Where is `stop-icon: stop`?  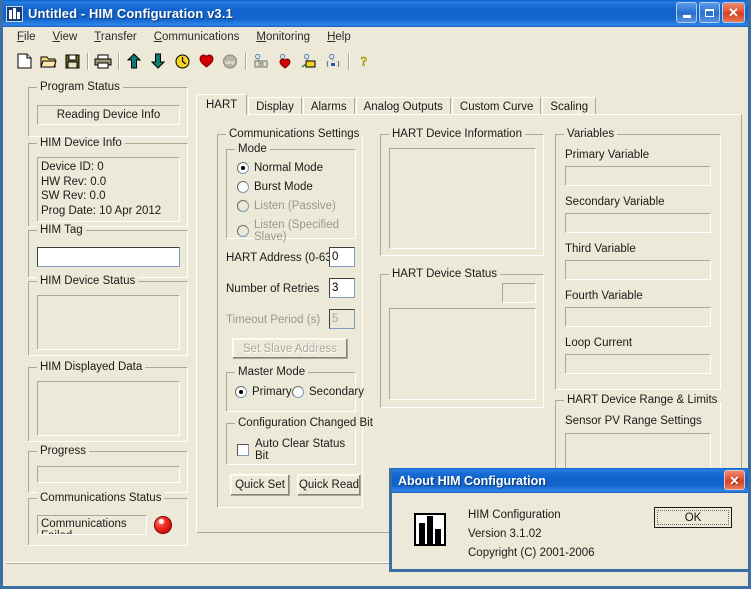
stop-icon: stop is located at coordinates (230, 61).